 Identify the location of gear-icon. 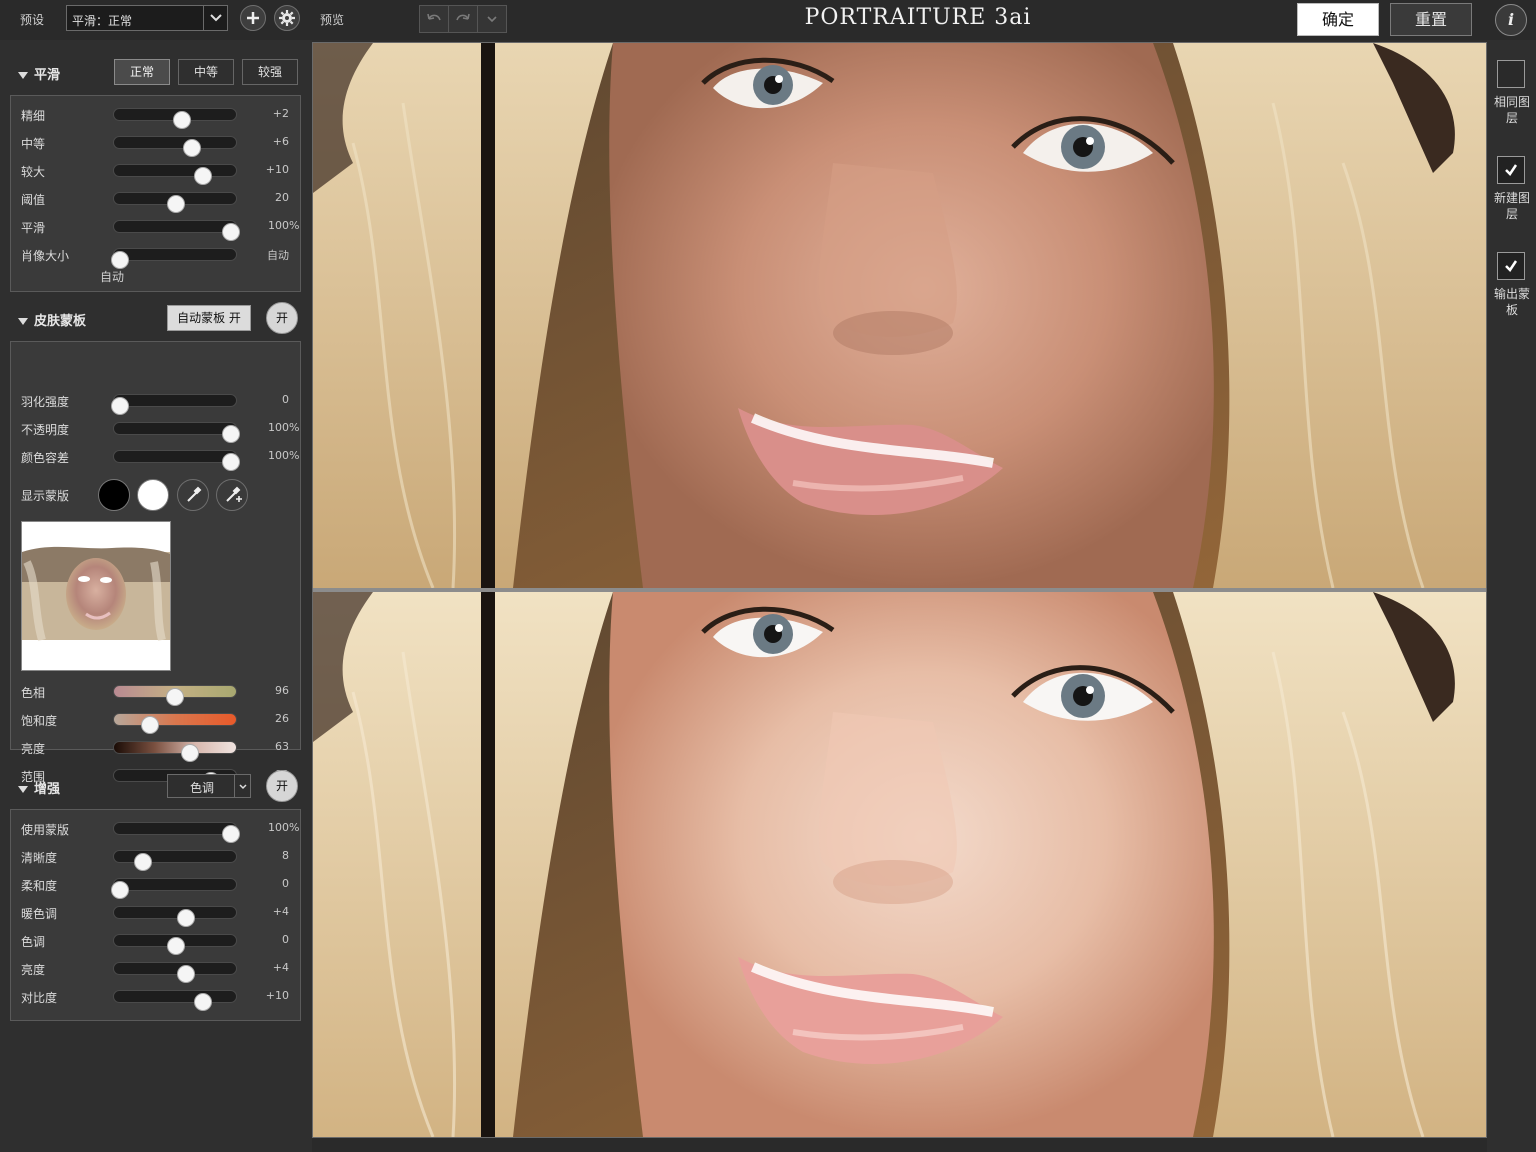
(287, 18).